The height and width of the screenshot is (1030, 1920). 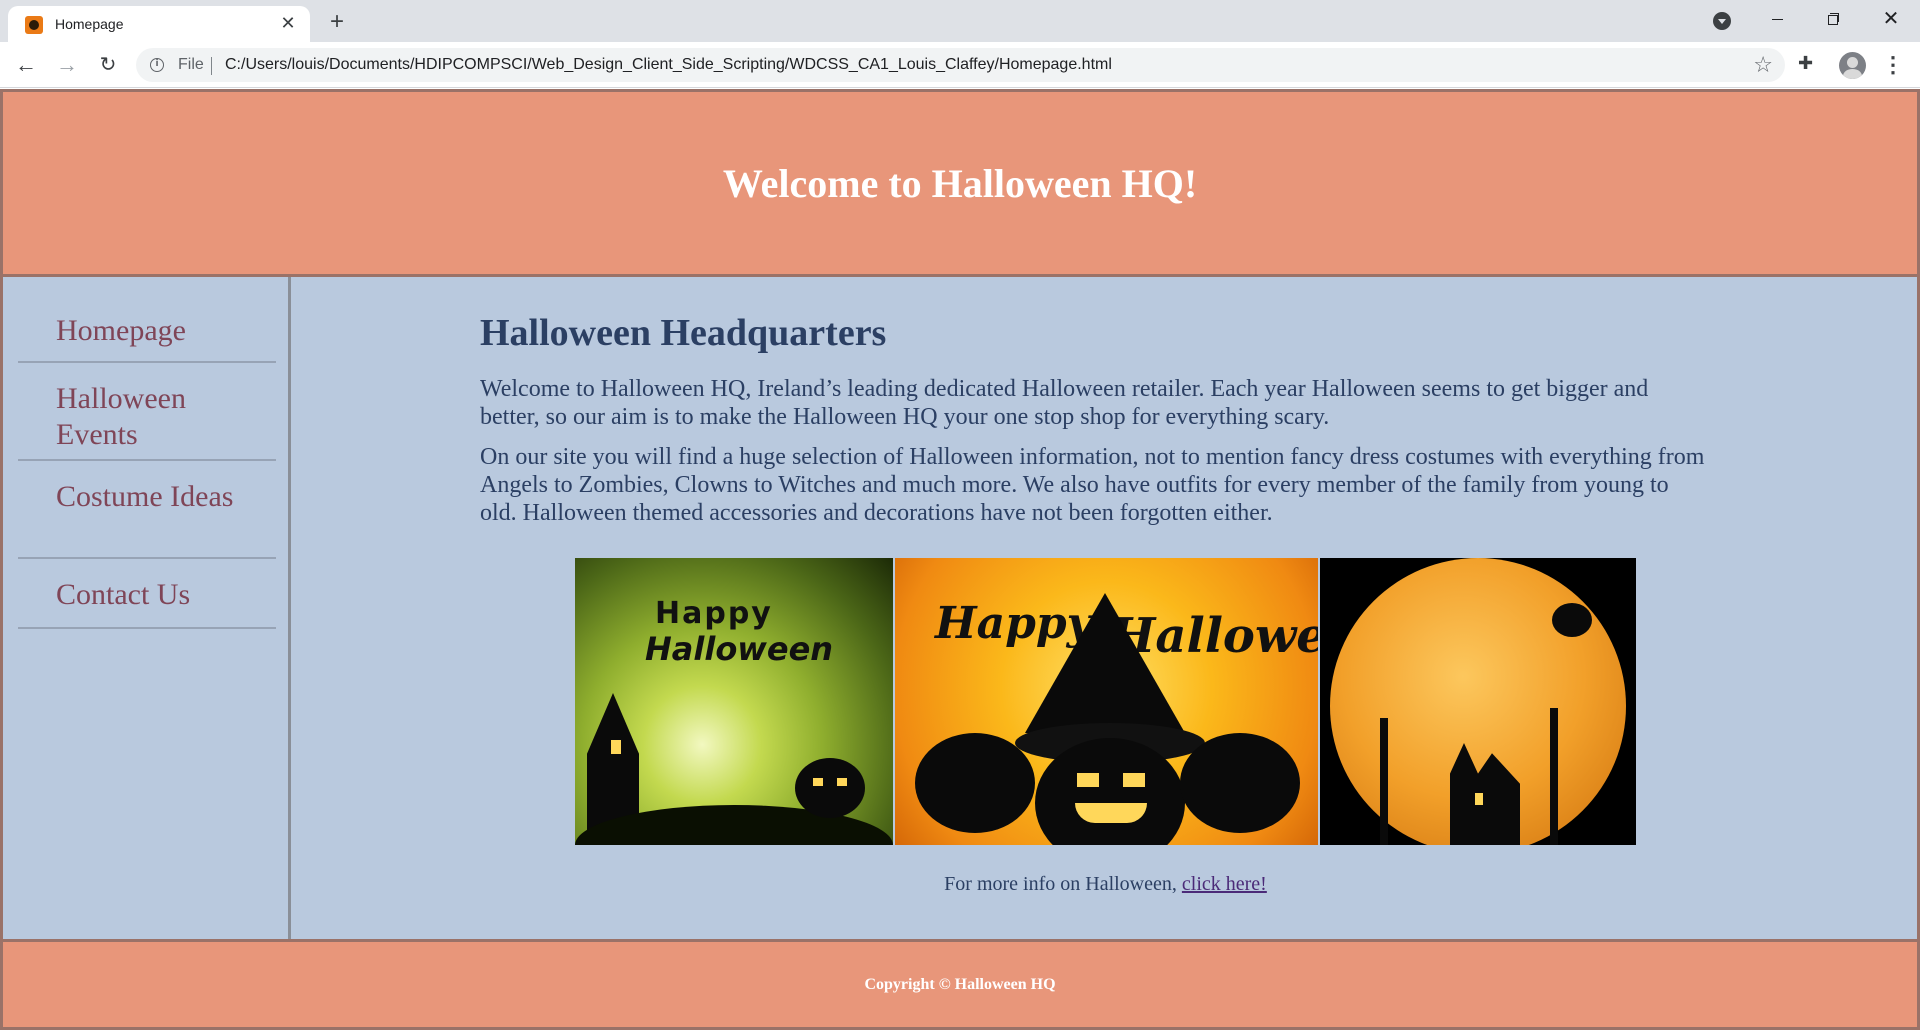 I want to click on halloween-moon-image, so click(x=1478, y=701).